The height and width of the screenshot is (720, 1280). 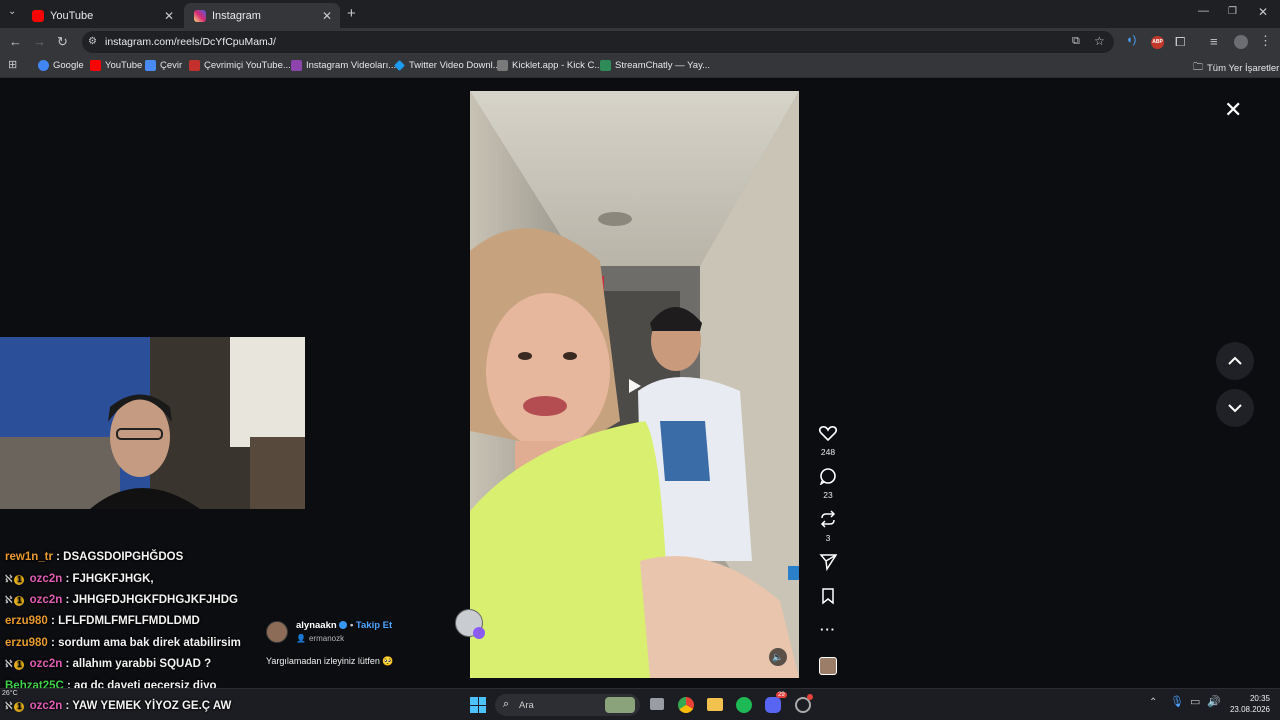 I want to click on next-reel-button, so click(x=1235, y=408).